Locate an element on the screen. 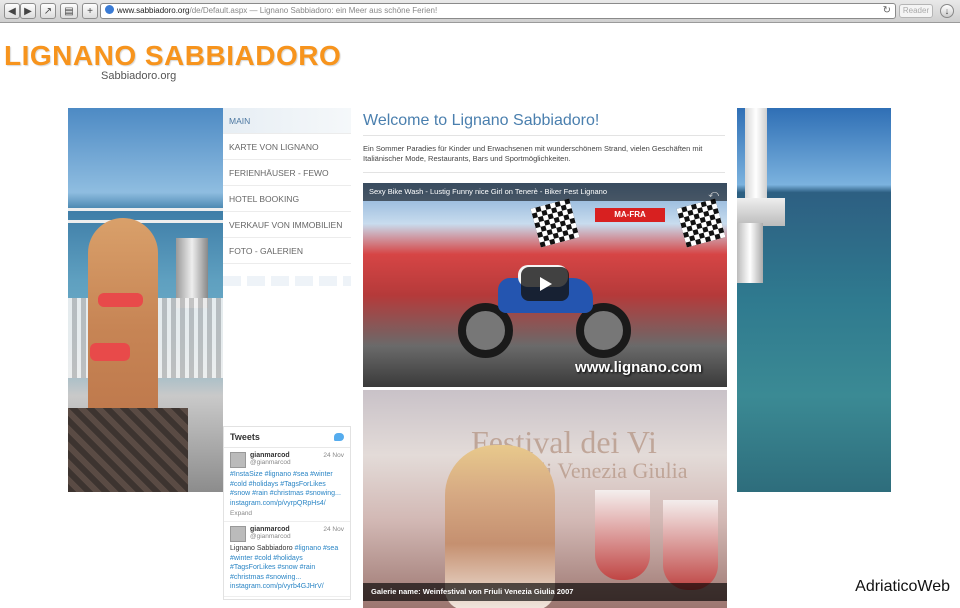 This screenshot has height=608, width=960. nav-item-immobilien: VERKAUF VON IMMOBILIEN is located at coordinates (287, 225).